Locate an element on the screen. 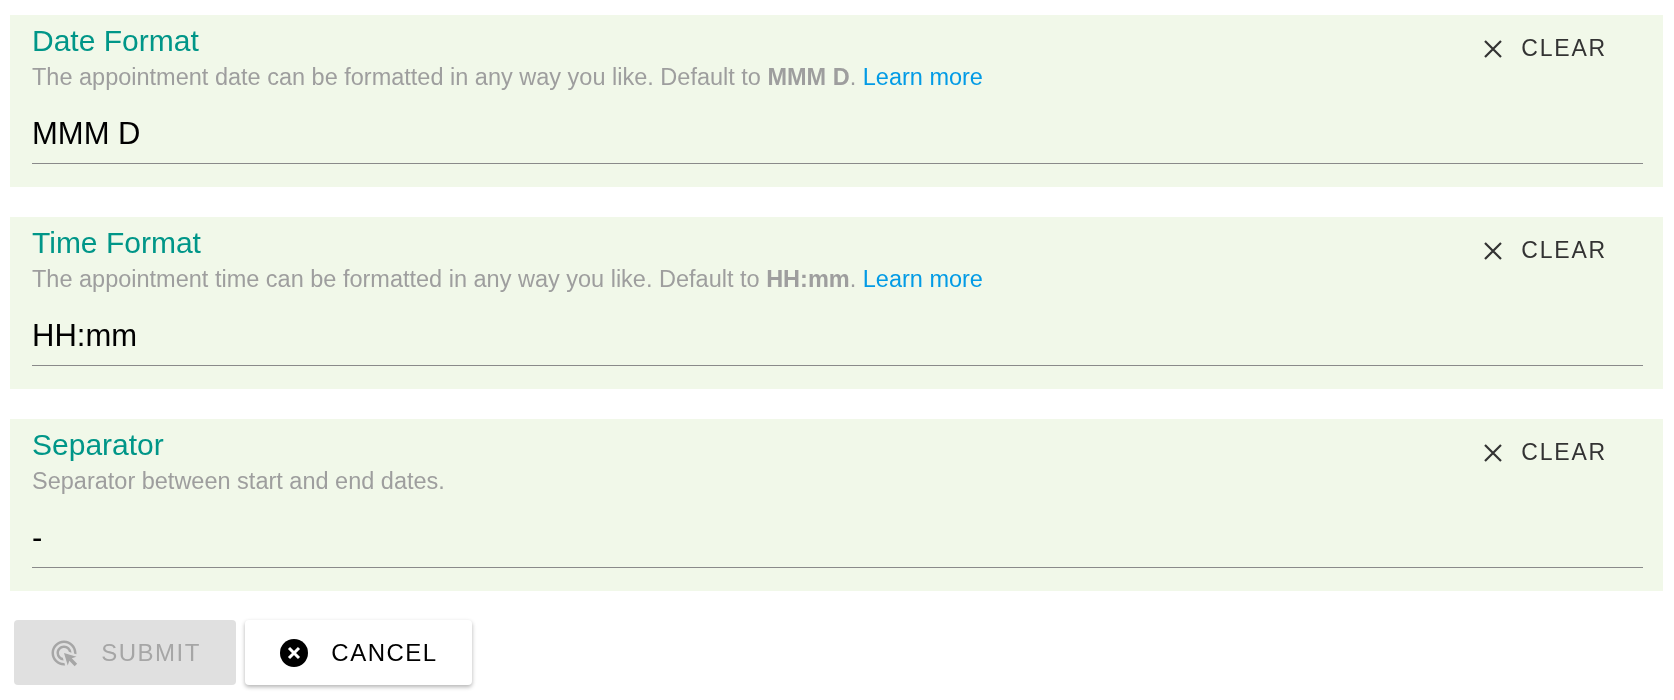  field-description: The appointment date can be formatted in any way you like. Default to MMM D. Learn more is located at coordinates (507, 77).